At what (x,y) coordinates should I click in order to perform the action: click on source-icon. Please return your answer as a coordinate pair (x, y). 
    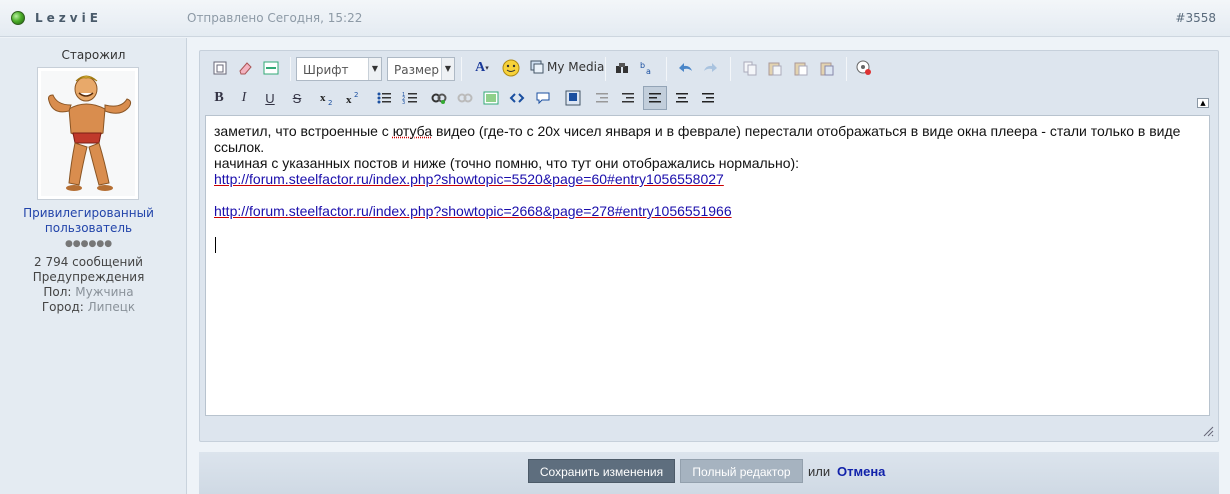
    Looking at the image, I should click on (220, 68).